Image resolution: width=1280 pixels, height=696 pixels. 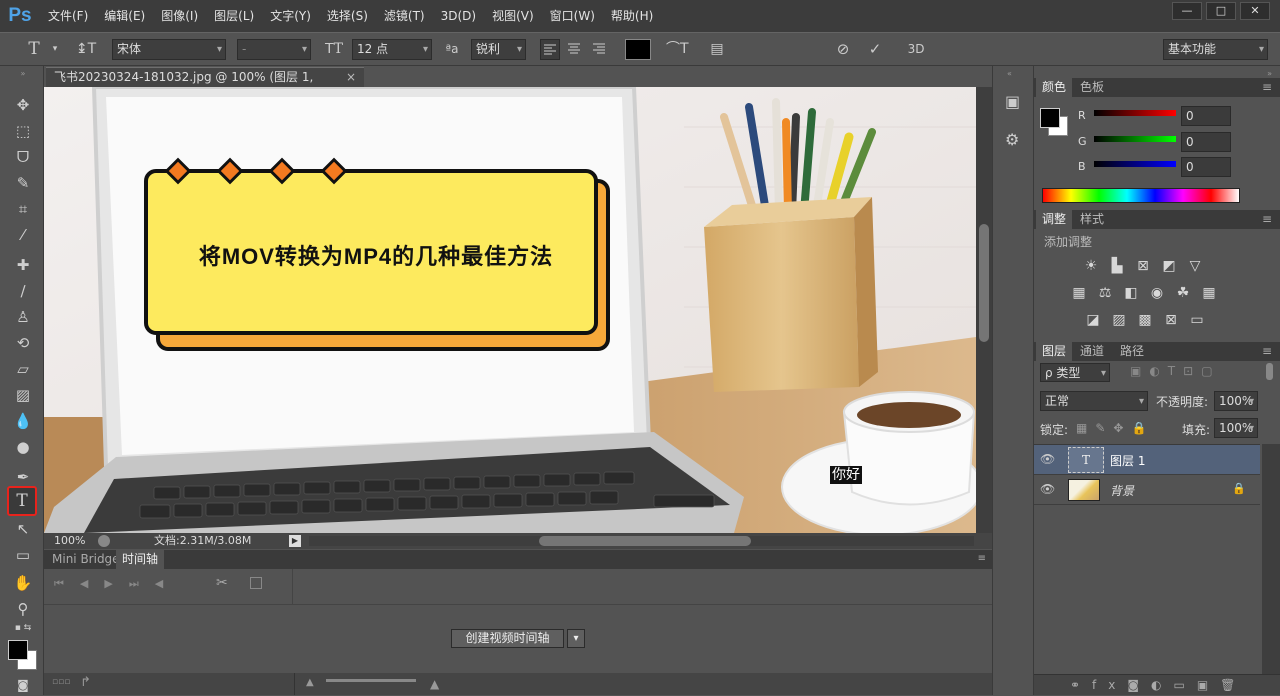 What do you see at coordinates (274, 49) in the screenshot?
I see `font-style-select: -` at bounding box center [274, 49].